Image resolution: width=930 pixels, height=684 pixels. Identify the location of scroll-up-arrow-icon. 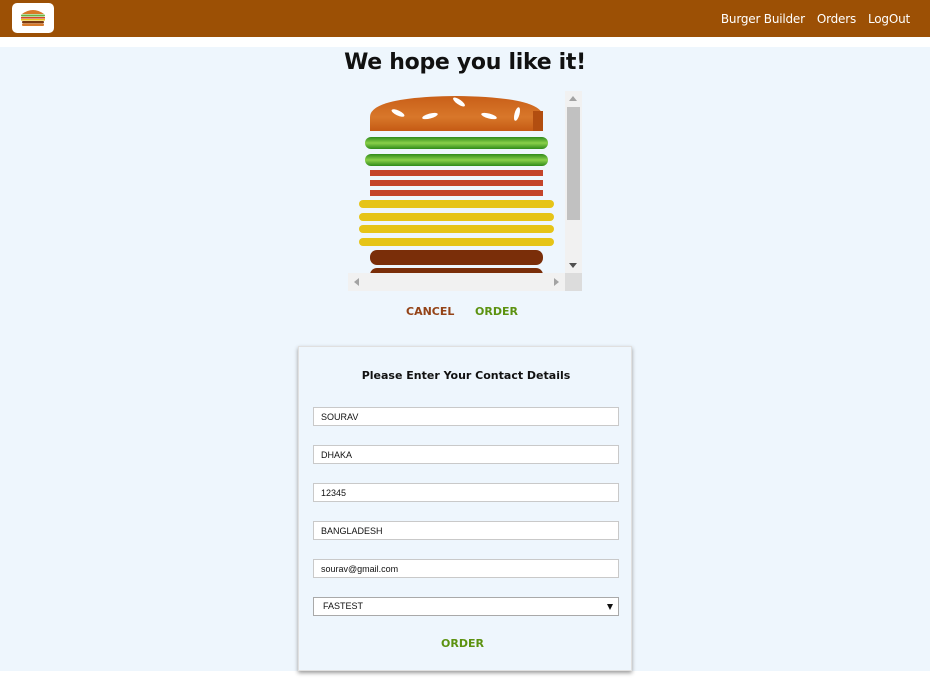
(573, 98).